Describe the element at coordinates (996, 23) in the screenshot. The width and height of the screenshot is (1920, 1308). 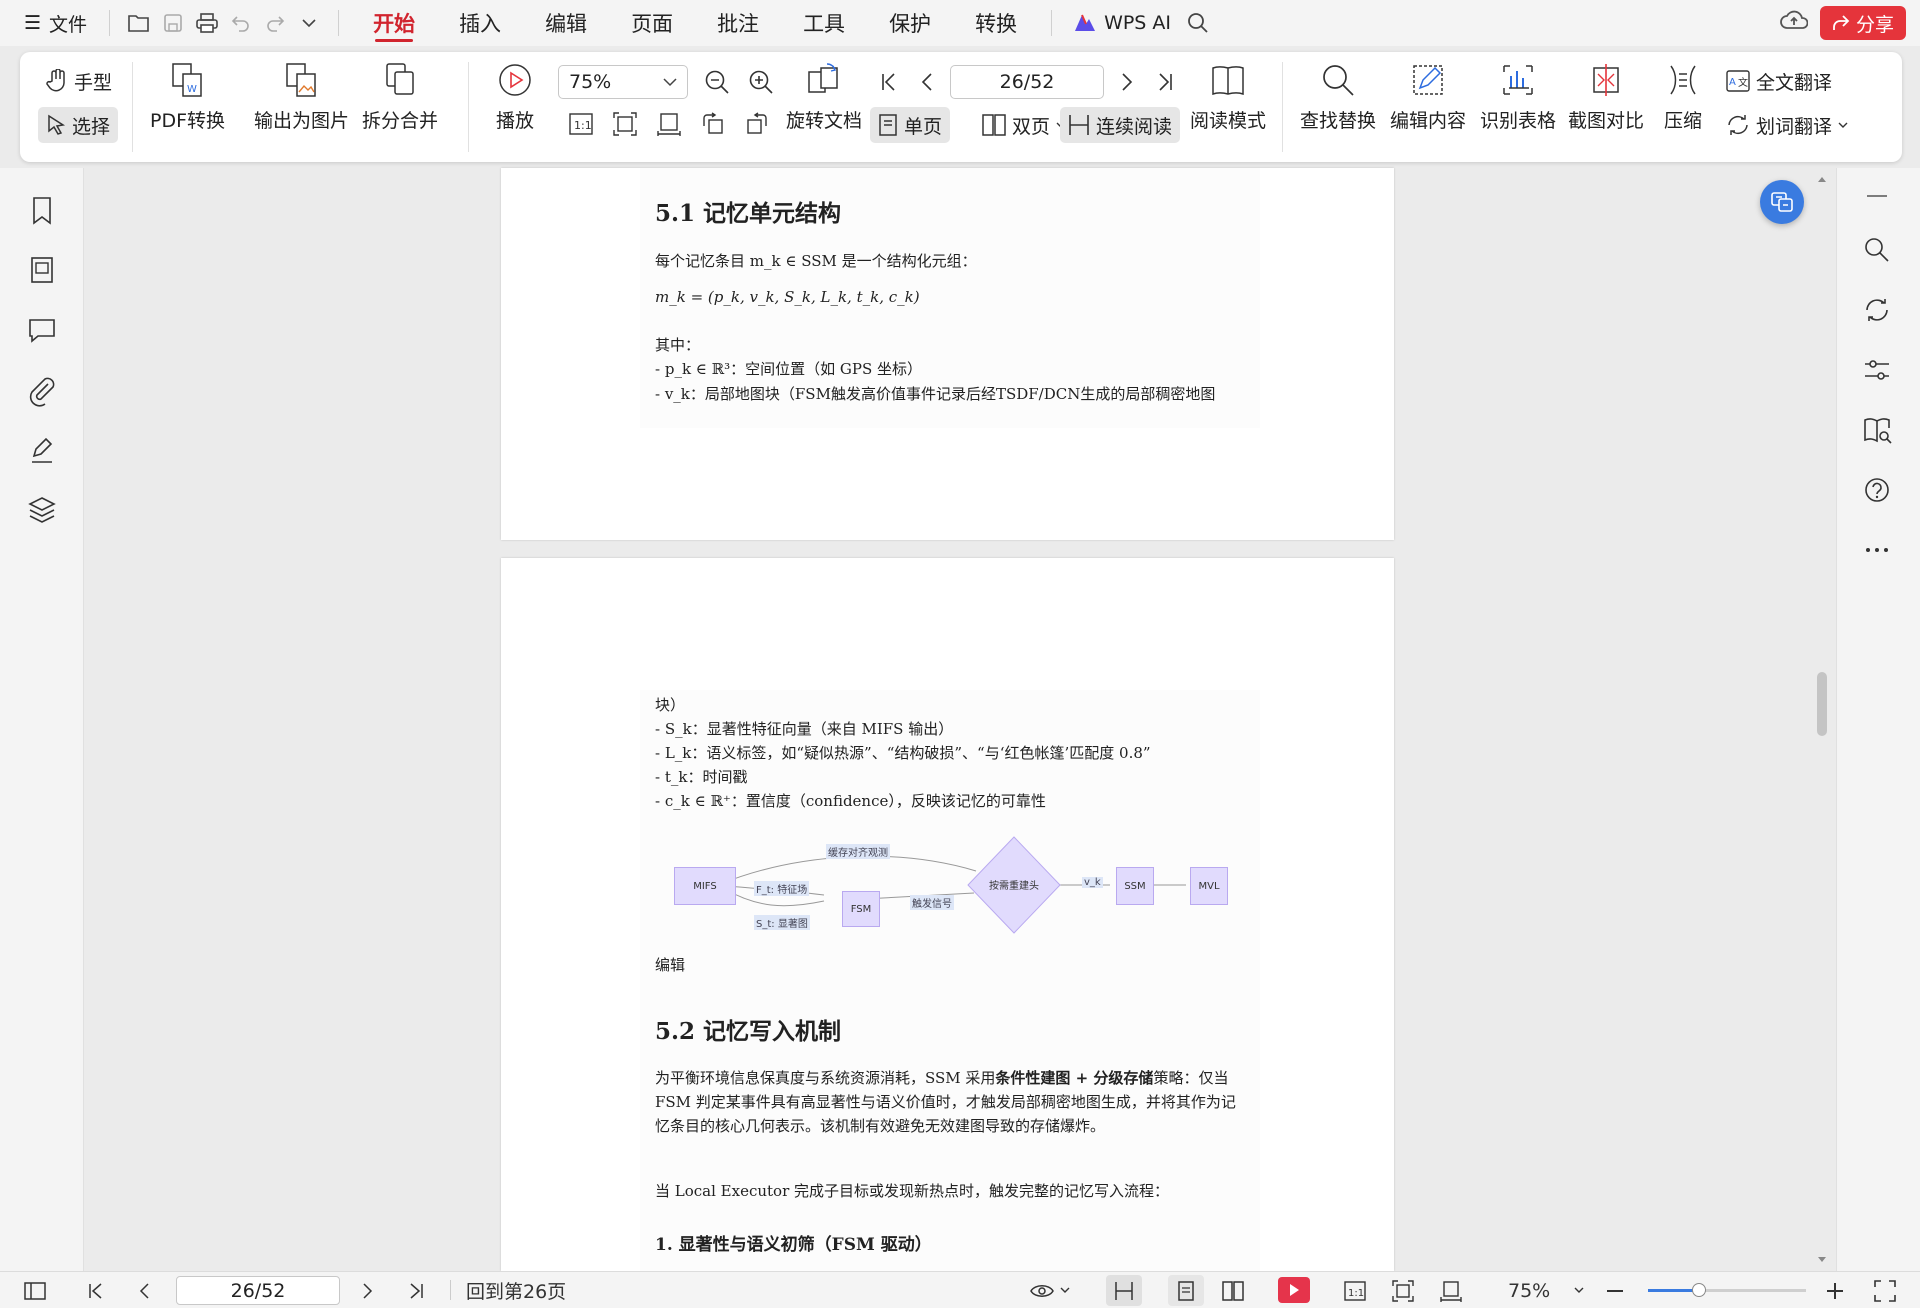
I see `tab-convert: 转换` at that location.